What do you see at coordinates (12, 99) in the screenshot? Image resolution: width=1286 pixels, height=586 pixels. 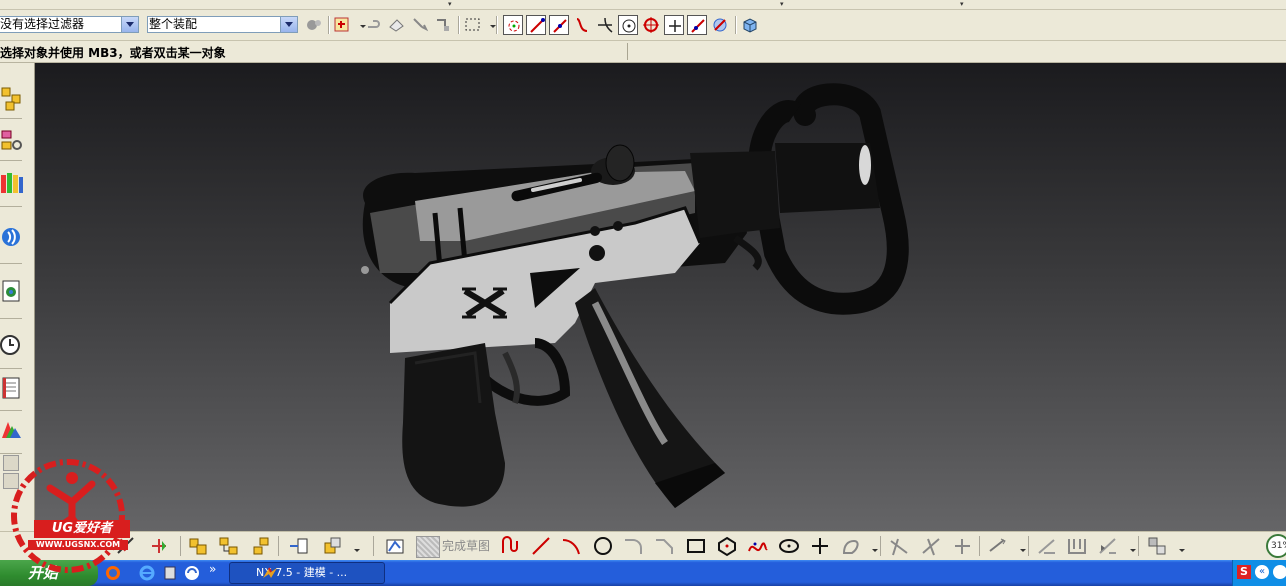 I see `assembly-navigator-icon` at bounding box center [12, 99].